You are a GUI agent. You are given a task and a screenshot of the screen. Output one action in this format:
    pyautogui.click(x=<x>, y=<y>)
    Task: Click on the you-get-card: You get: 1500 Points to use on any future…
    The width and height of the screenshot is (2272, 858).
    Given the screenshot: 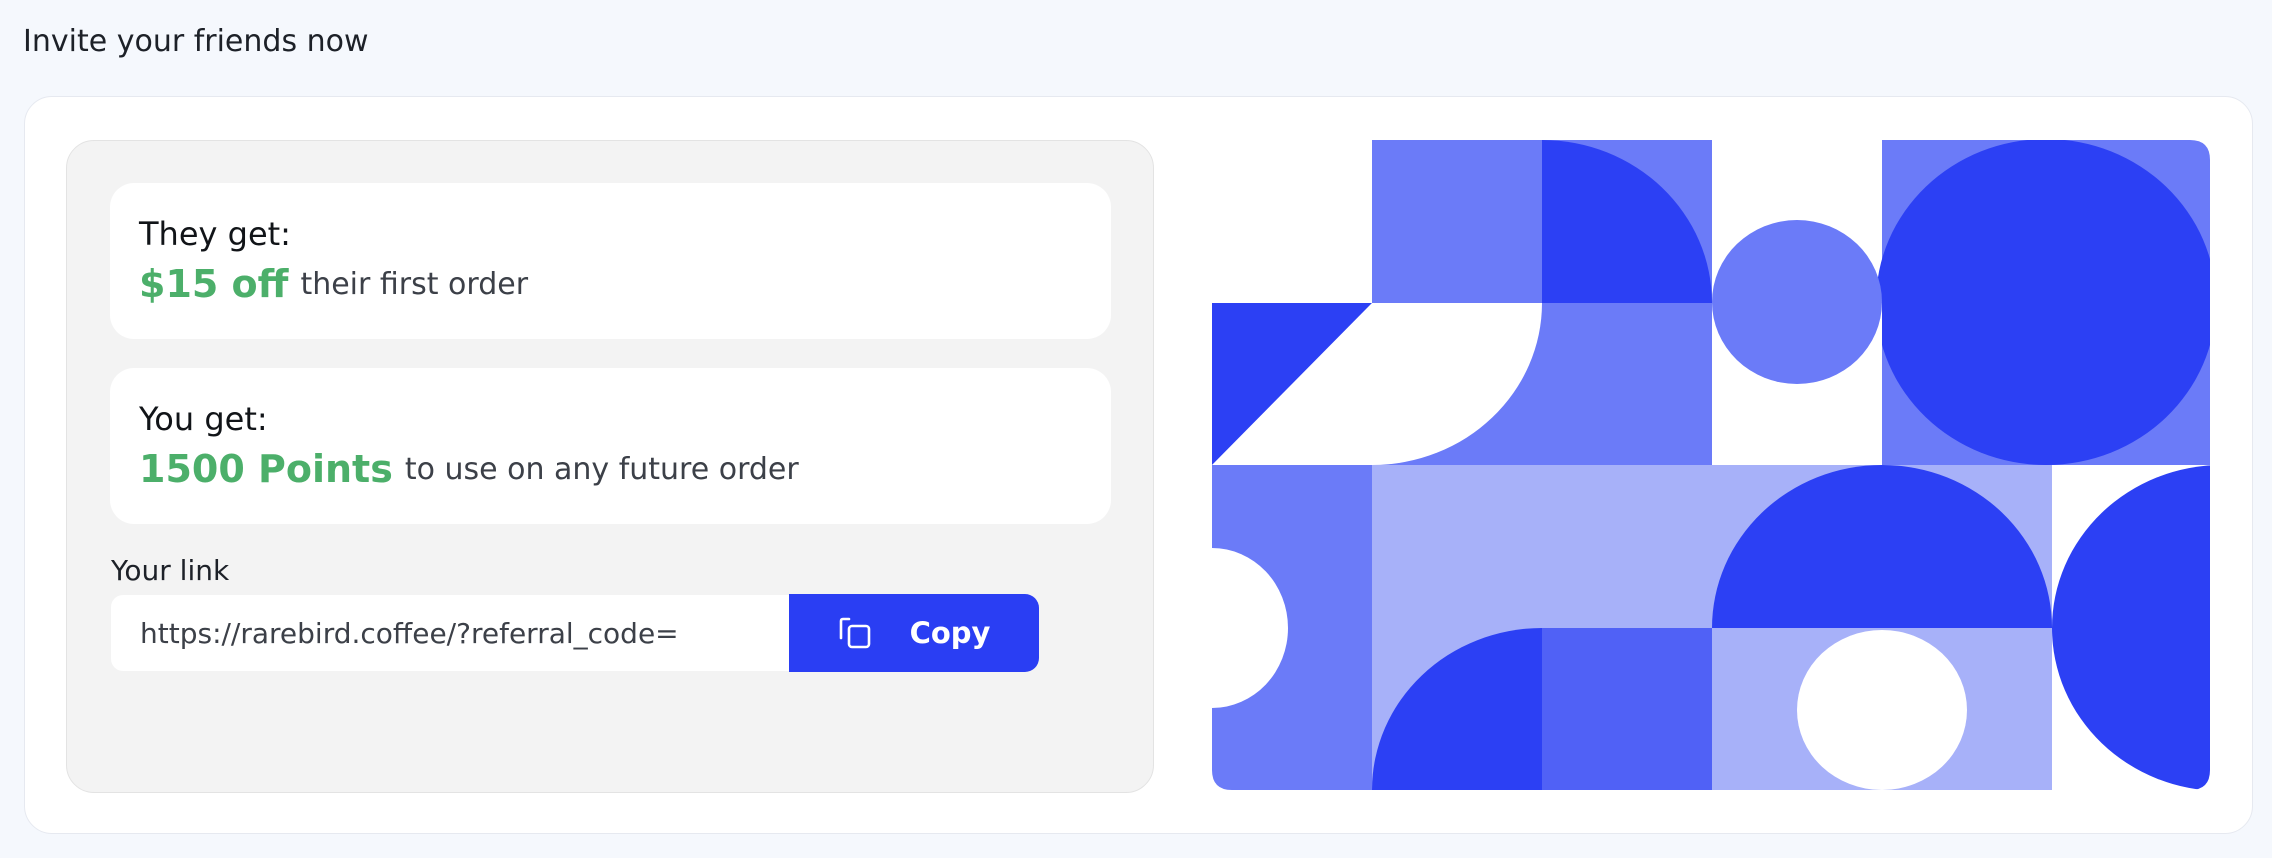 What is the action you would take?
    pyautogui.click(x=610, y=446)
    